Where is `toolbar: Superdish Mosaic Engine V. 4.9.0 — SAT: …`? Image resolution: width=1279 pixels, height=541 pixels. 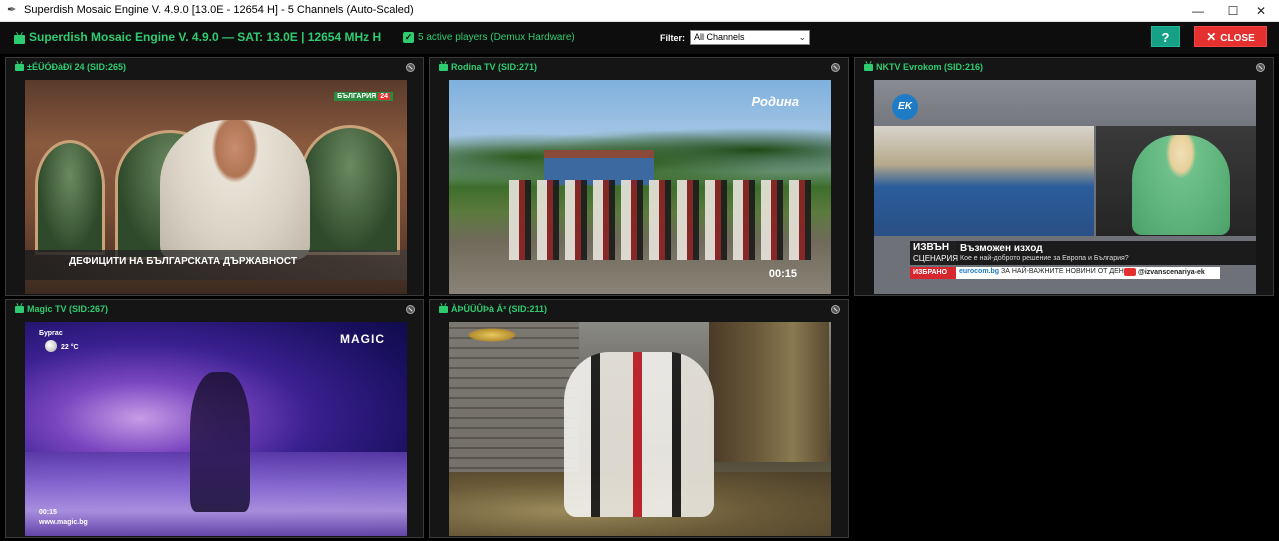
toolbar: Superdish Mosaic Engine V. 4.9.0 — SAT: … is located at coordinates (639, 38).